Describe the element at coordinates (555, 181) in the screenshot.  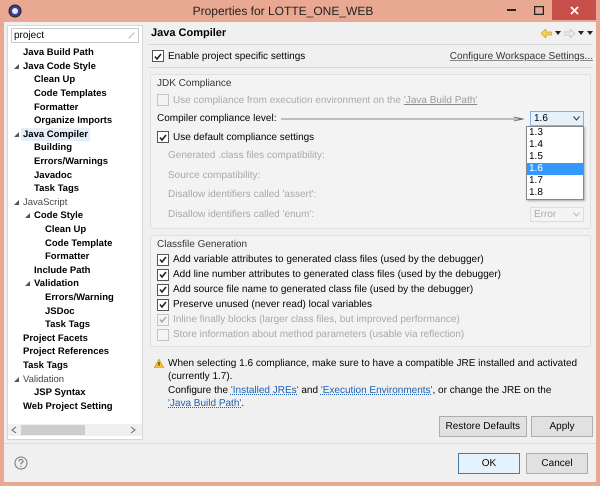
I see `dropdown-option: 1.7` at that location.